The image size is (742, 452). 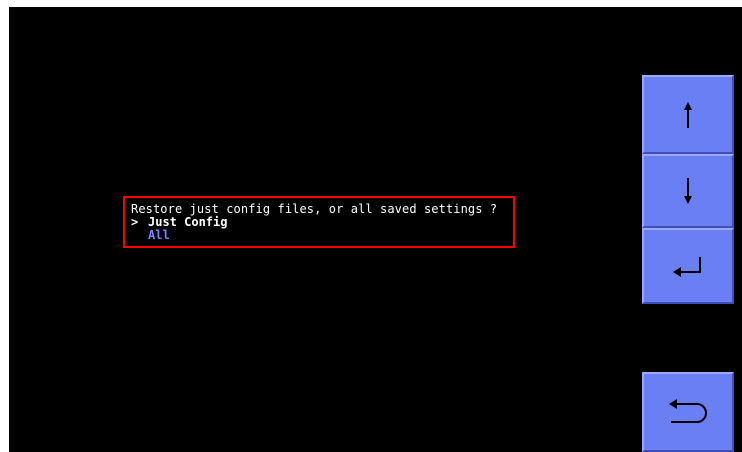 I want to click on arrow-up-icon, so click(x=688, y=114).